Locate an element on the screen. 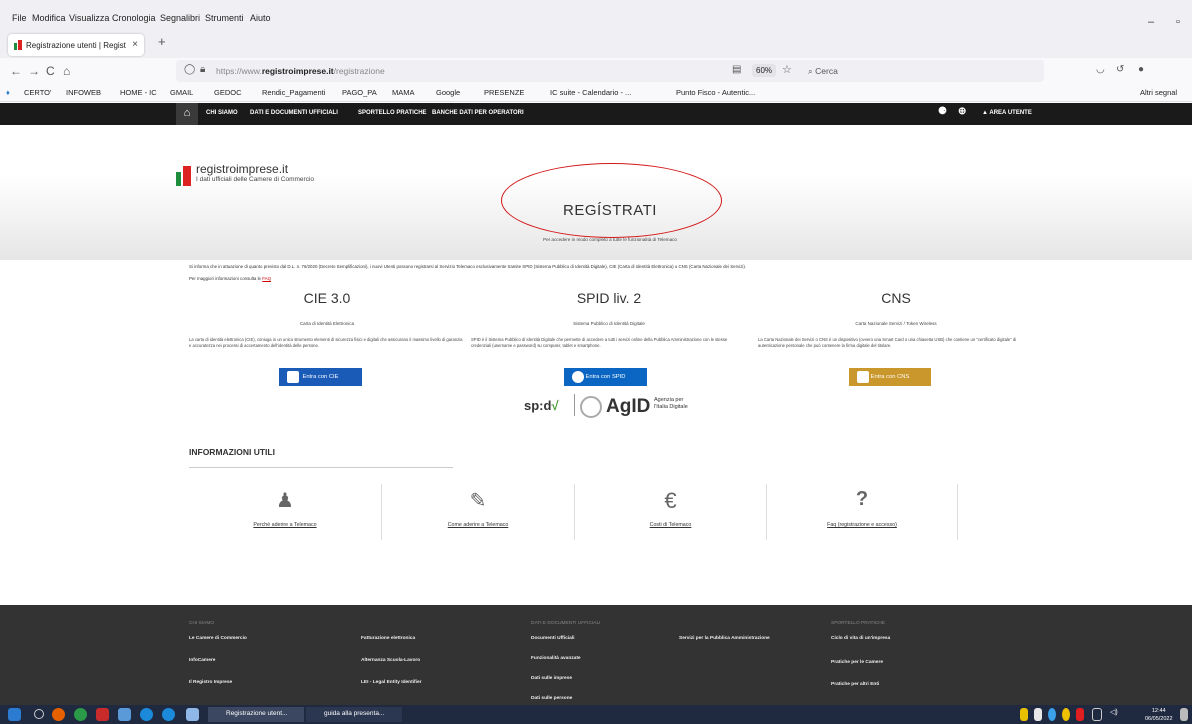 This screenshot has height=724, width=1192. footer-link: Dati sulle persone is located at coordinates (551, 698).